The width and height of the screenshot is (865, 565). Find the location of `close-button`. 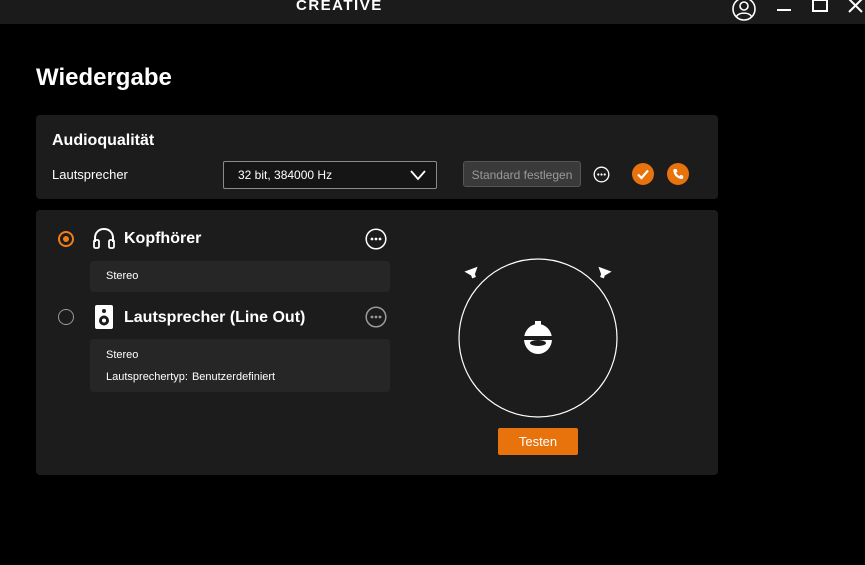

close-button is located at coordinates (855, 10).